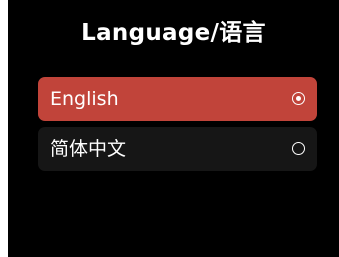 Image resolution: width=339 pixels, height=257 pixels. Describe the element at coordinates (173, 33) in the screenshot. I see `page-title: Language/语言` at that location.